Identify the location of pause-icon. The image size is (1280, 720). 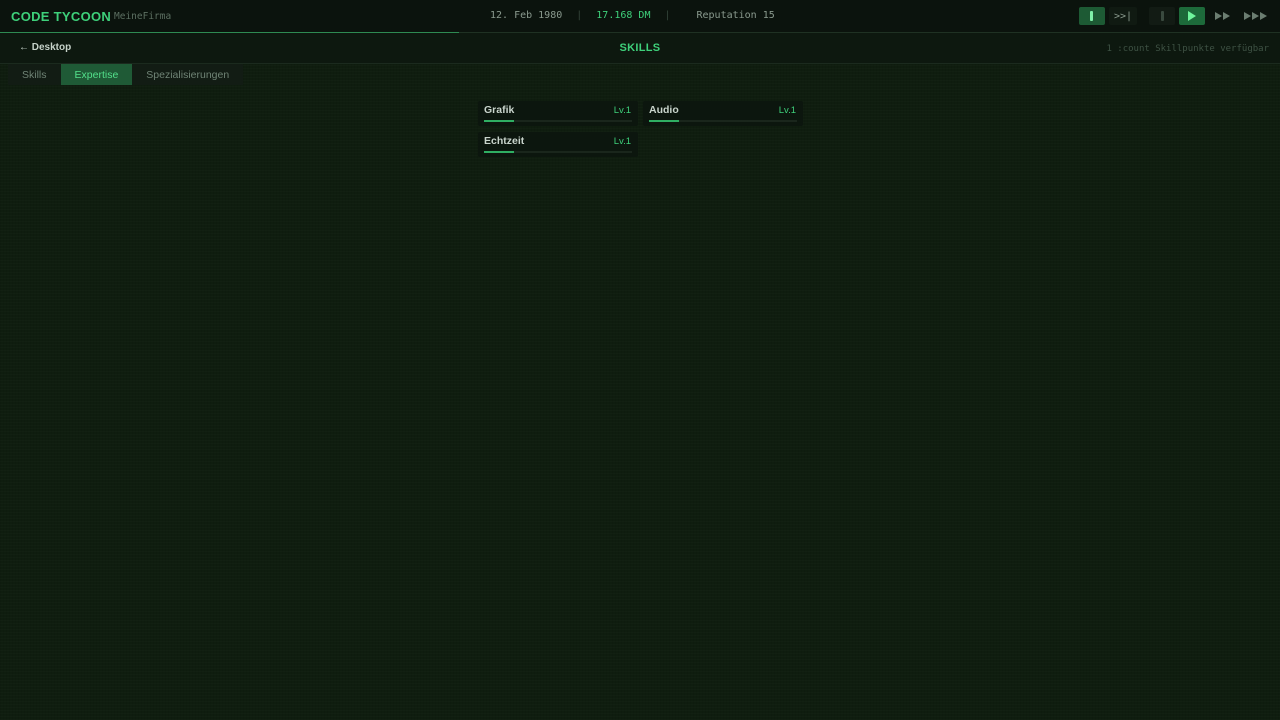
(1092, 16).